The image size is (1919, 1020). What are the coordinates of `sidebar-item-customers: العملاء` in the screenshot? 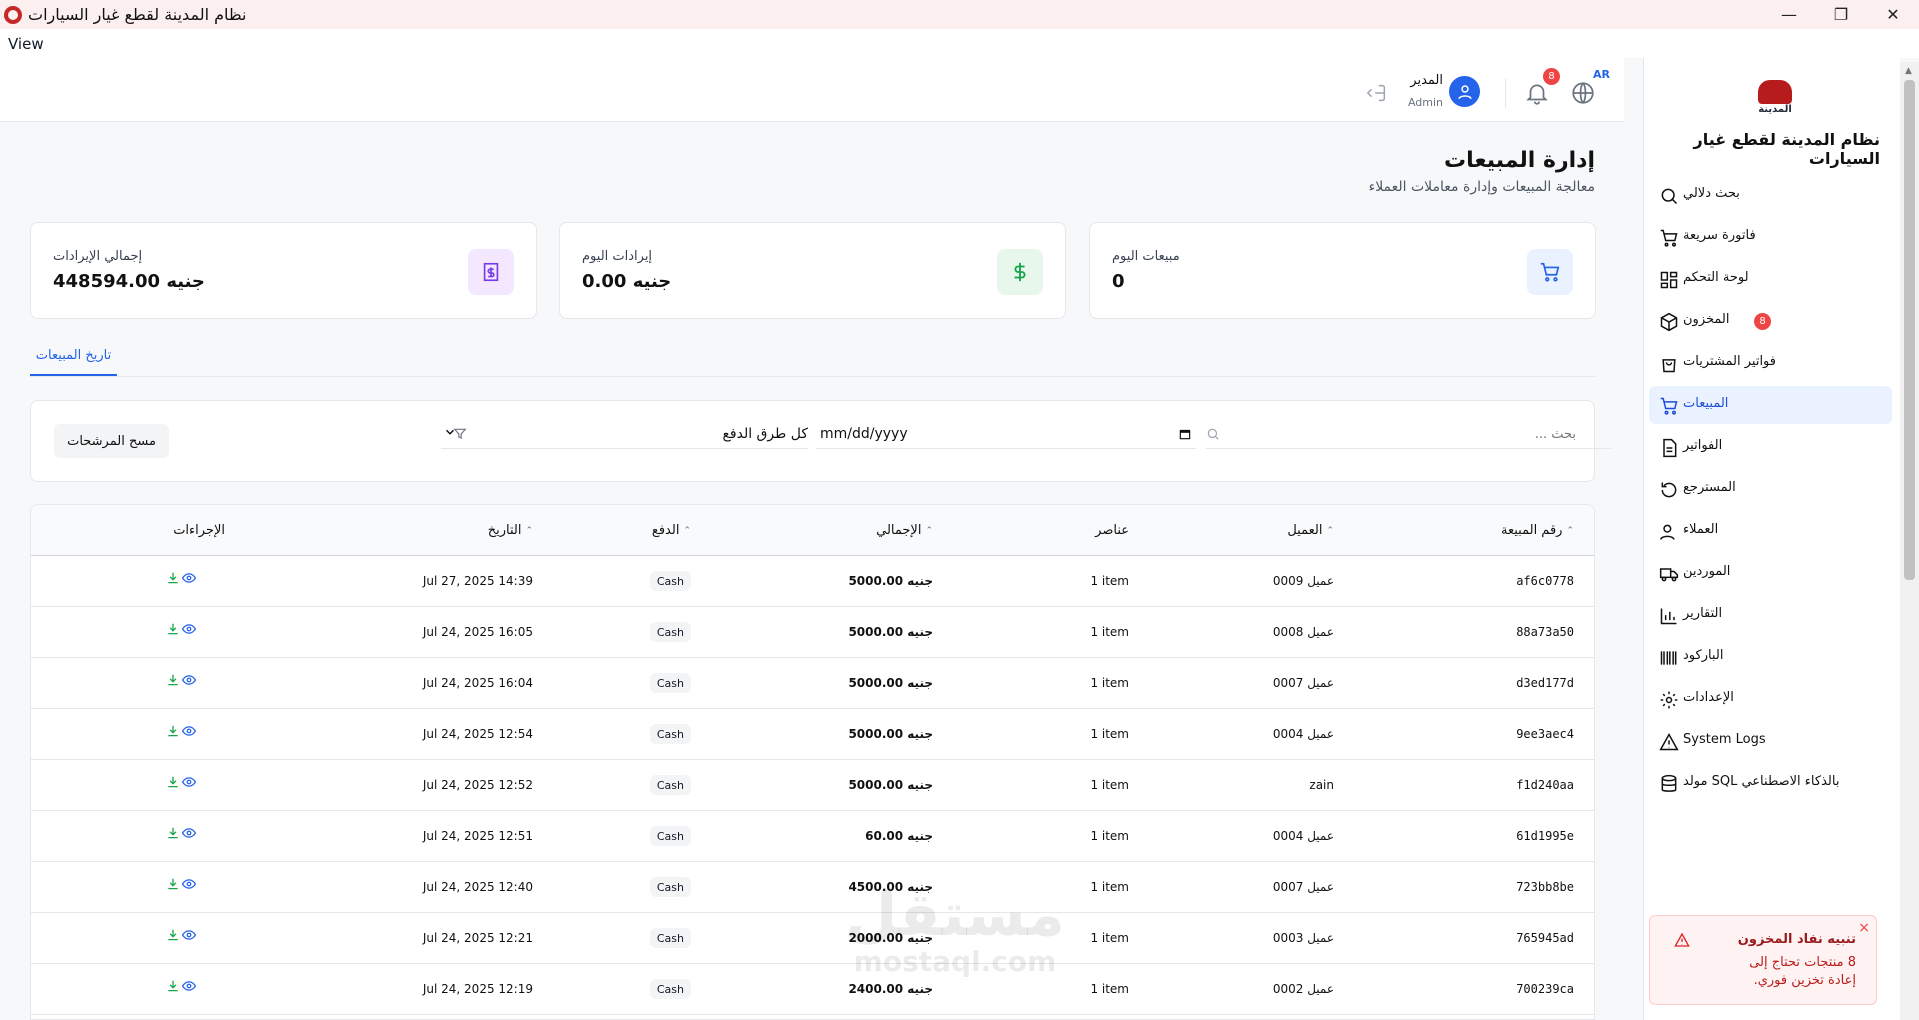 It's located at (1770, 531).